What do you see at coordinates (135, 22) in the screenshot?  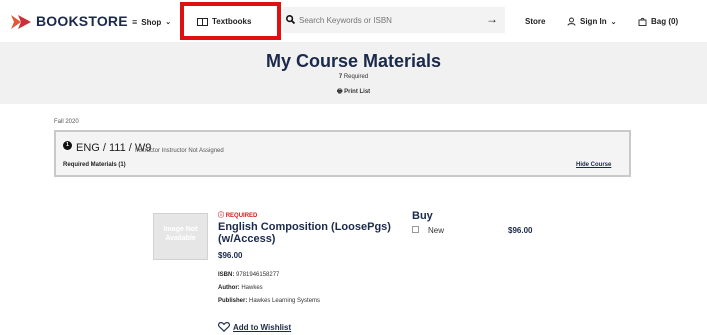 I see `menu-icon: ≡` at bounding box center [135, 22].